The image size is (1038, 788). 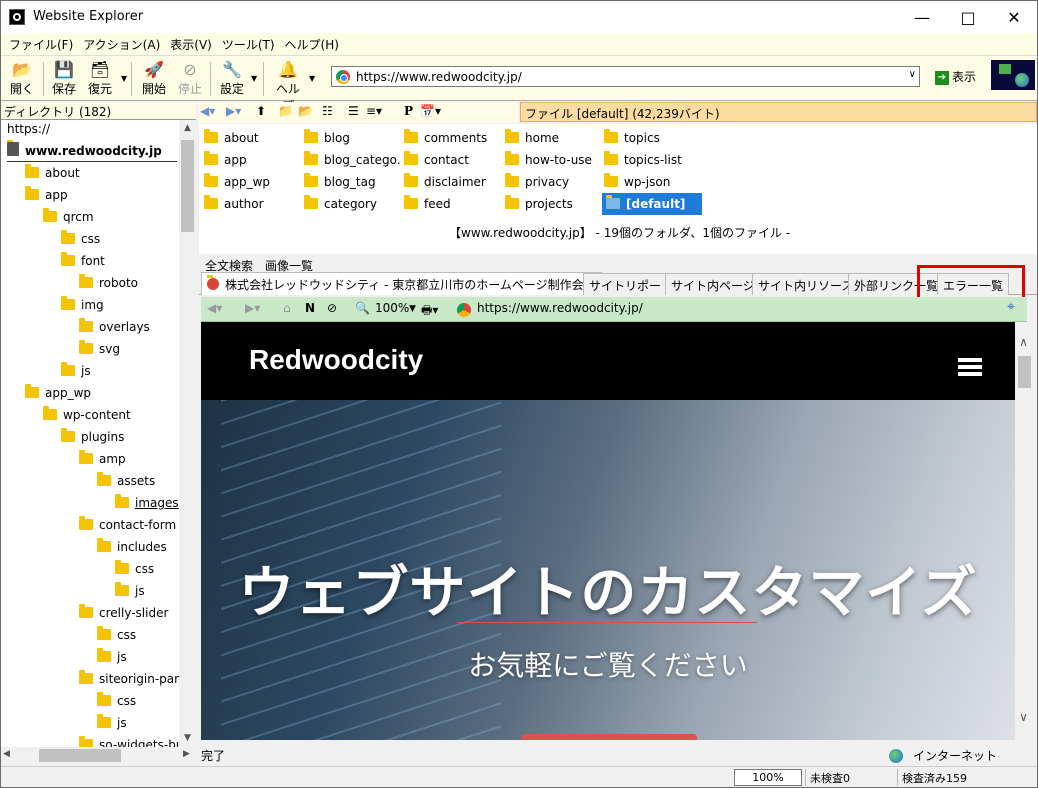 I want to click on print-icon: 🖶▾, so click(x=429, y=311).